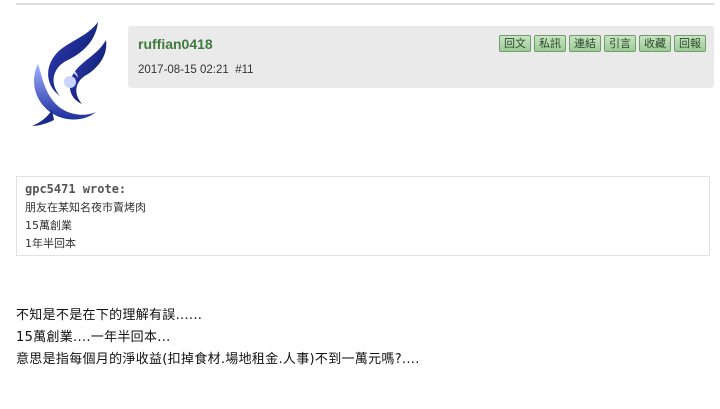 This screenshot has width=720, height=409. What do you see at coordinates (175, 44) in the screenshot?
I see `username-link: ruffian0418` at bounding box center [175, 44].